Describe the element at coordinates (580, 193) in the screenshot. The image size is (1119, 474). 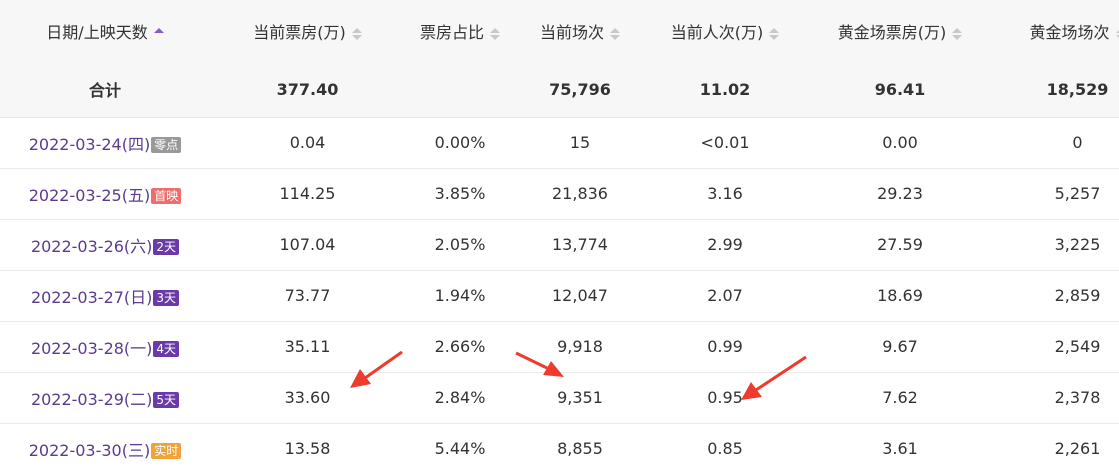
I see `value-cell: 21,836` at that location.